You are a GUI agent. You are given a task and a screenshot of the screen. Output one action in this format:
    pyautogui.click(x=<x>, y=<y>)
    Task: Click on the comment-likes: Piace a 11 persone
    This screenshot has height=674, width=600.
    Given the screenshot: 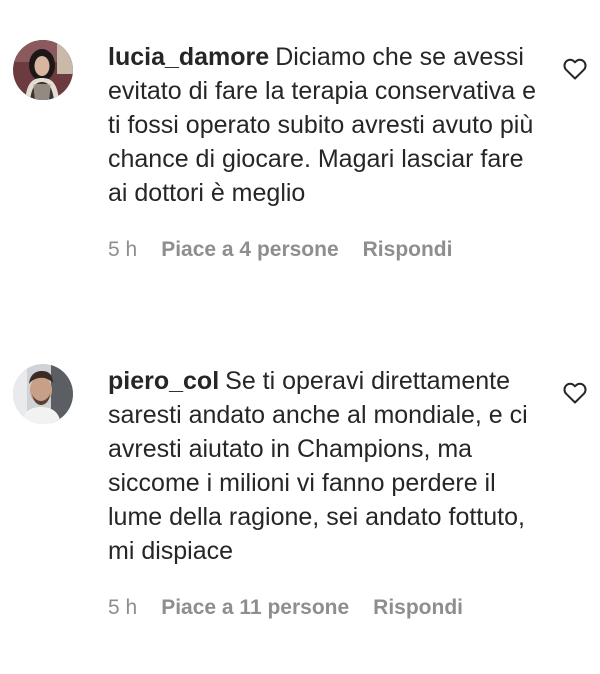 What is the action you would take?
    pyautogui.click(x=255, y=608)
    